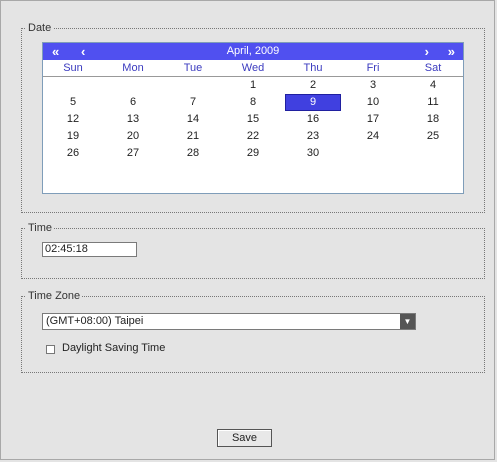 This screenshot has width=497, height=462. I want to click on calendar-day-number: 9, so click(313, 102).